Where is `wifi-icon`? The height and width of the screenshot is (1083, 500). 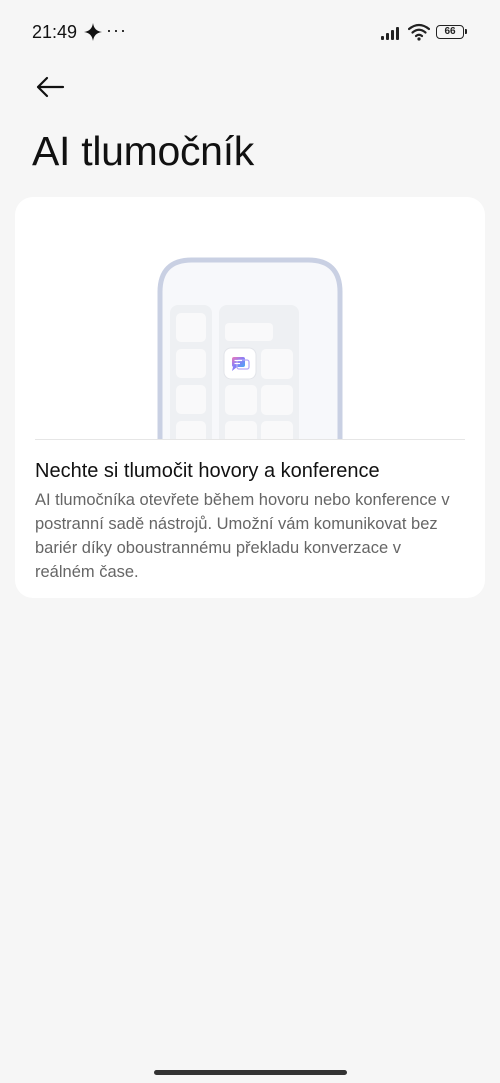
wifi-icon is located at coordinates (419, 32).